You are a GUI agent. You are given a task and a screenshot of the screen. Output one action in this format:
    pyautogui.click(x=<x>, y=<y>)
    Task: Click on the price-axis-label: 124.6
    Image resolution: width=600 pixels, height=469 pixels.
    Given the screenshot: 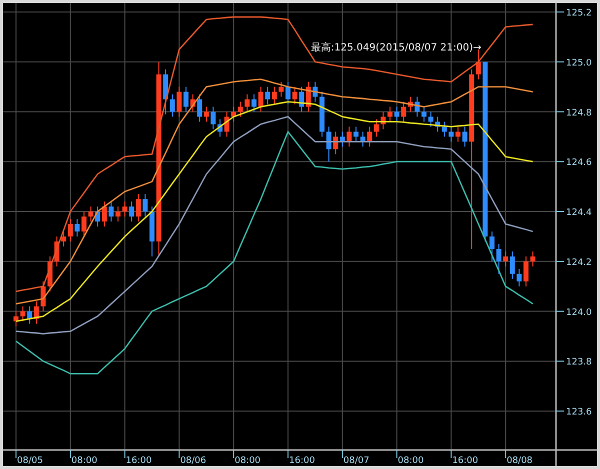 What is the action you would take?
    pyautogui.click(x=579, y=163)
    